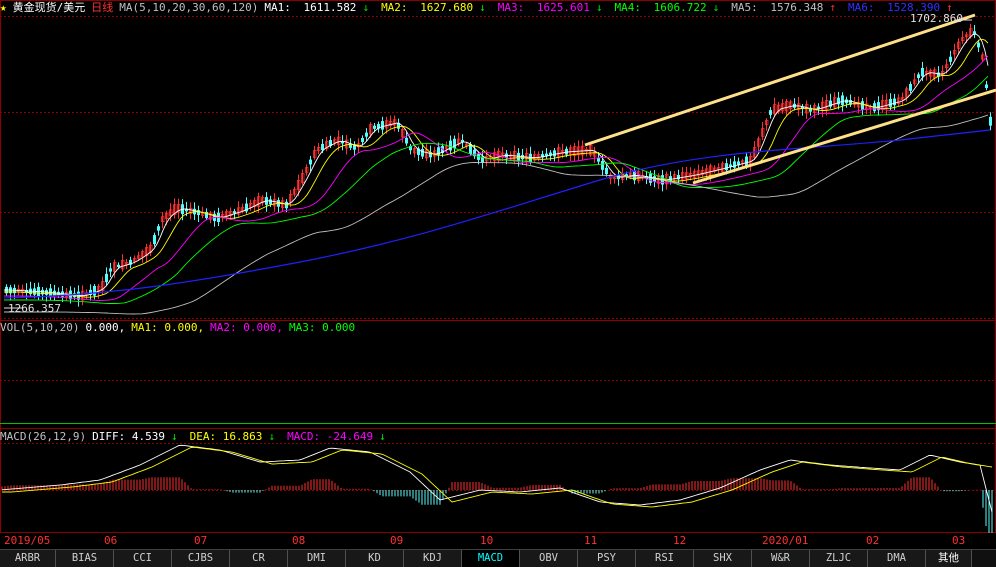 The image size is (996, 567). I want to click on tab-wr: W&R, so click(781, 558).